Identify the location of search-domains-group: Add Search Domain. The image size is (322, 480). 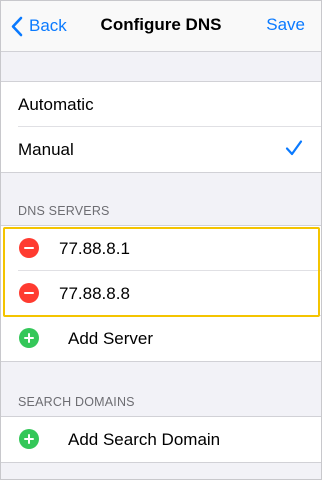
(161, 439).